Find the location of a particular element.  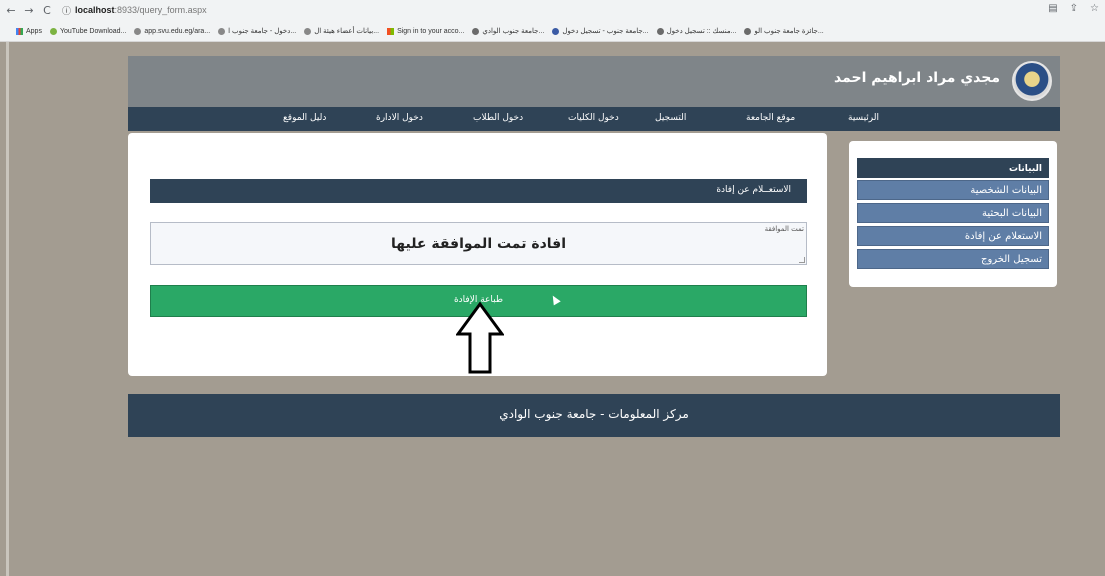

left-edge is located at coordinates (7, 309).